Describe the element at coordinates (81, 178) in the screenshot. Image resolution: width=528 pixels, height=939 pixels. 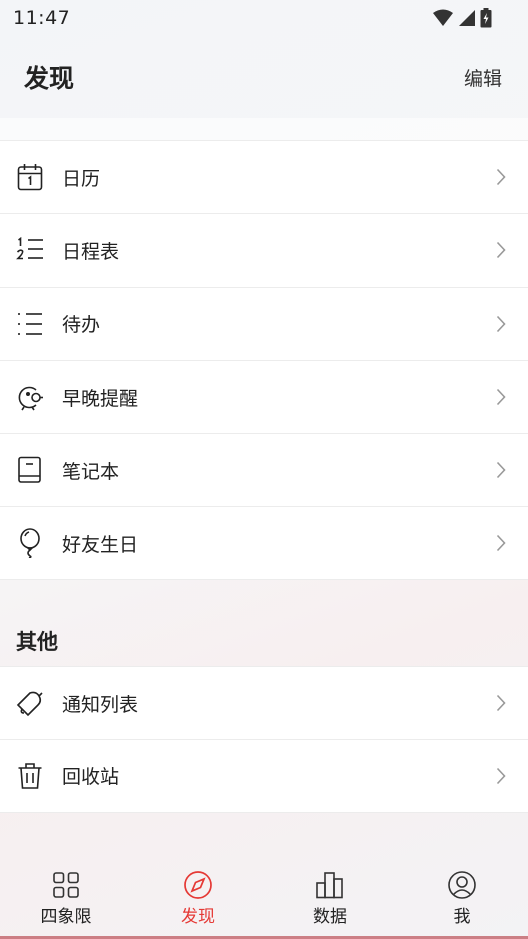
I see `list-item-label: 日历` at that location.